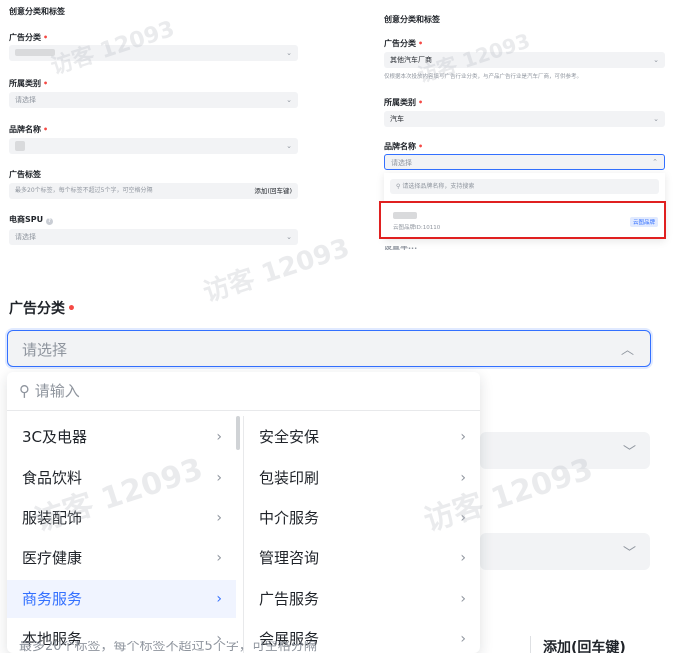  What do you see at coordinates (25, 174) in the screenshot?
I see `tag-label: 广告标签` at bounding box center [25, 174].